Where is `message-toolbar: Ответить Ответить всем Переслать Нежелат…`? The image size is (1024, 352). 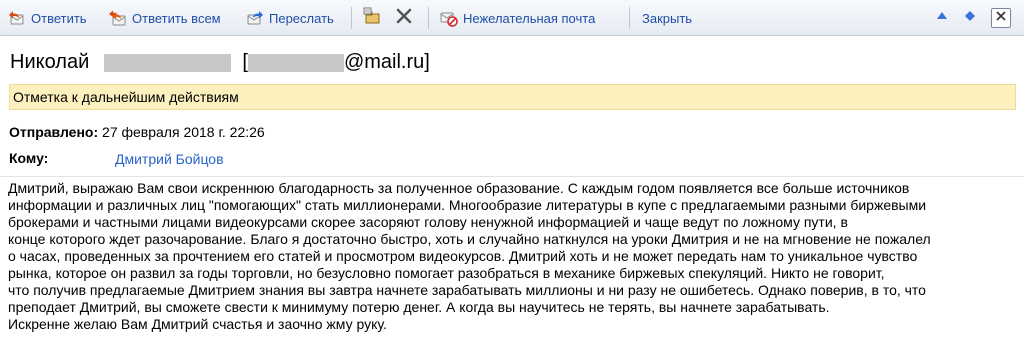 message-toolbar: Ответить Ответить всем Переслать Нежелат… is located at coordinates (512, 18).